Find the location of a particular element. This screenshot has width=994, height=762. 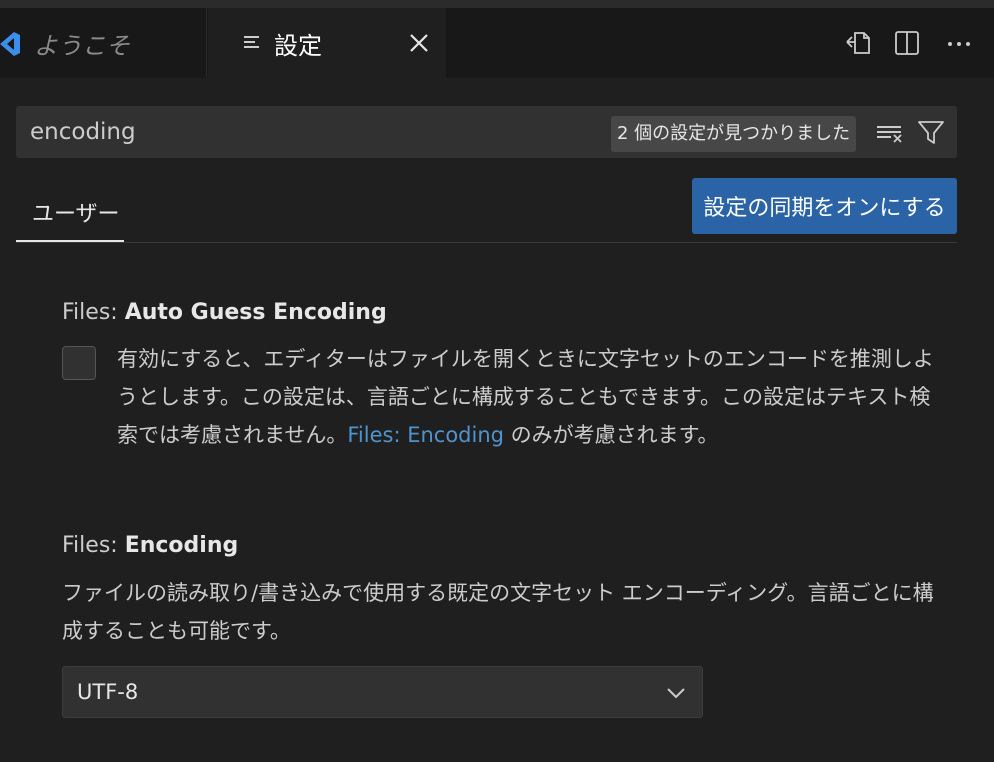

open-settings-json-icon is located at coordinates (859, 43).